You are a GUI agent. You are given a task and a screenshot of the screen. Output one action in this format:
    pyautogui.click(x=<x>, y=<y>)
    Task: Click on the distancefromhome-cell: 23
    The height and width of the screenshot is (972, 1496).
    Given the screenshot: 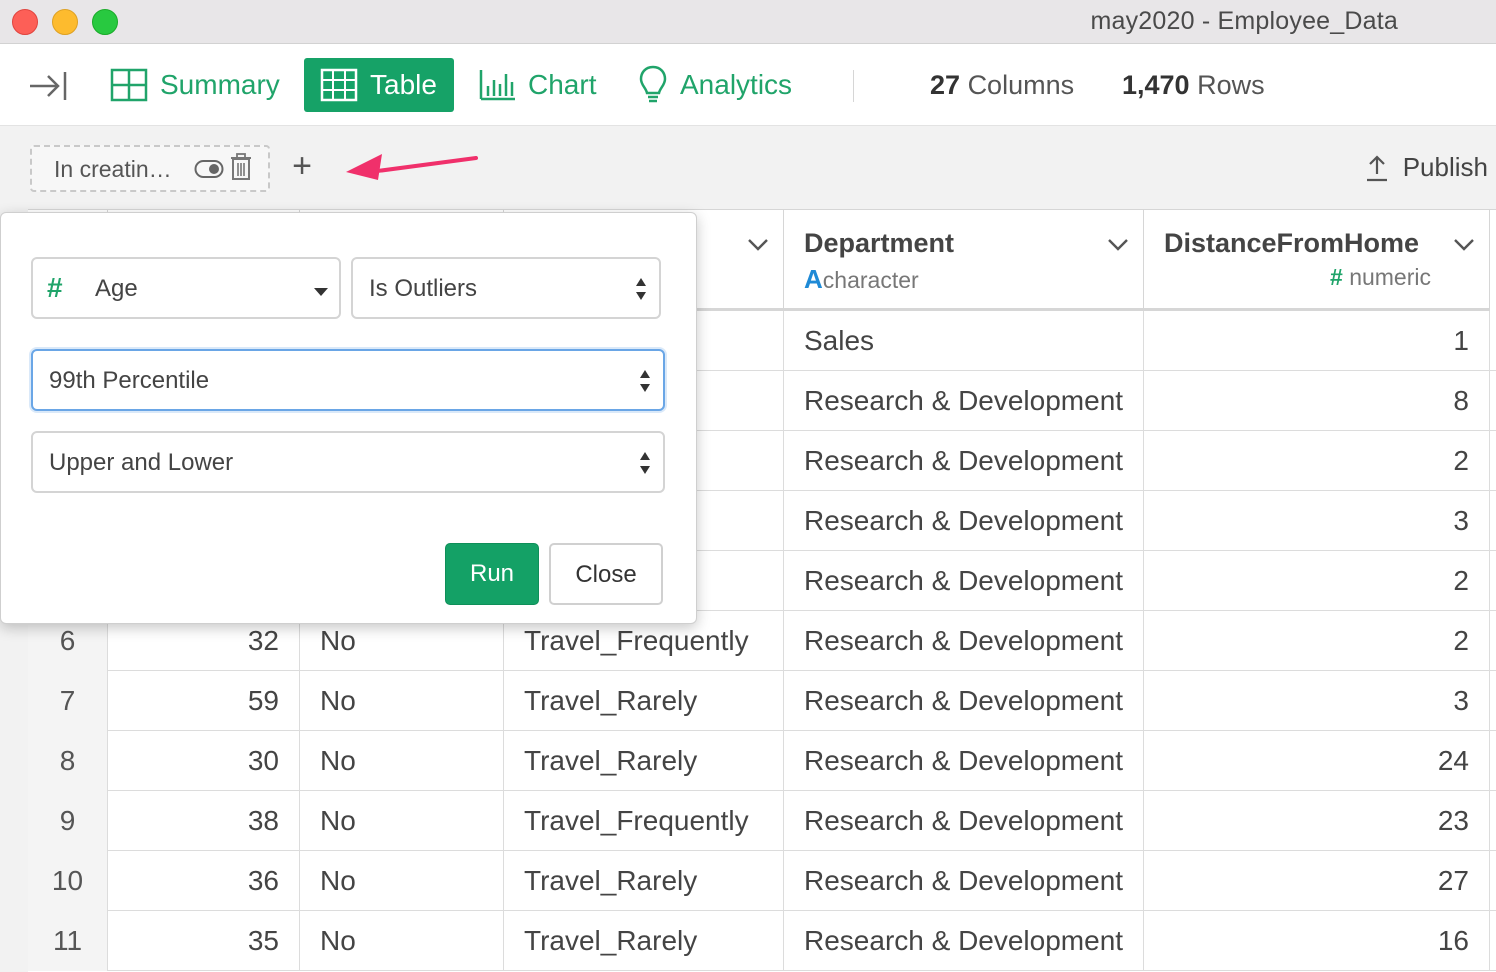 What is the action you would take?
    pyautogui.click(x=1317, y=821)
    